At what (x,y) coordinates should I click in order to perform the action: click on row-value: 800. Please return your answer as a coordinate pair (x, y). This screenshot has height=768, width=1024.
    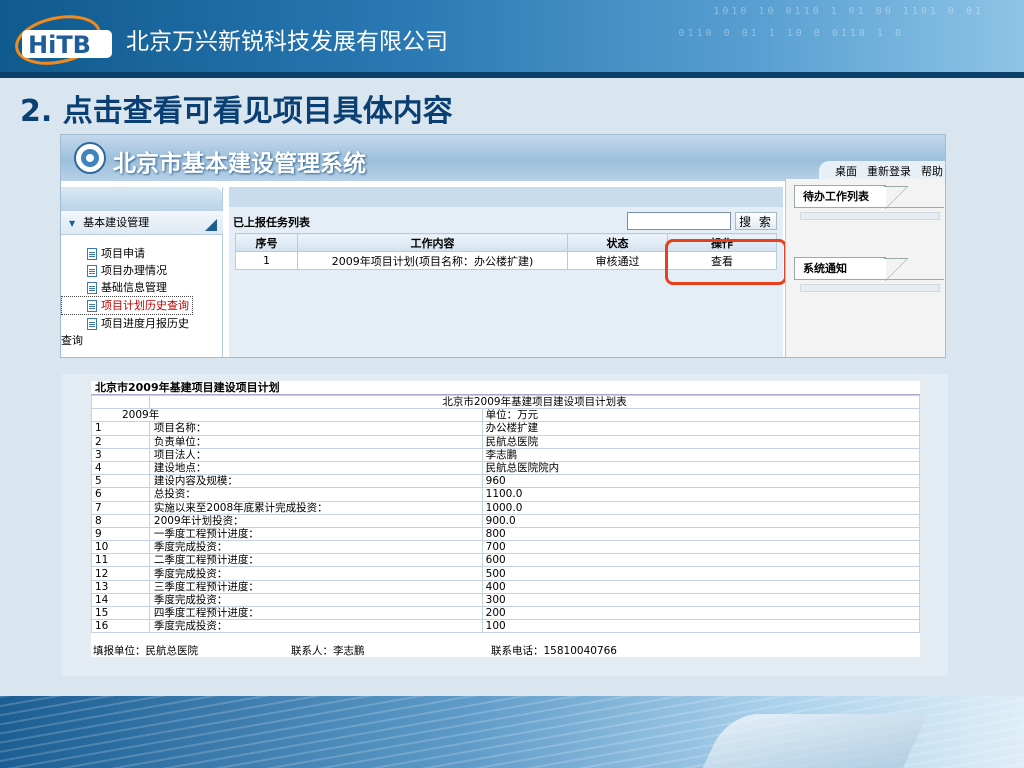
    Looking at the image, I should click on (700, 534).